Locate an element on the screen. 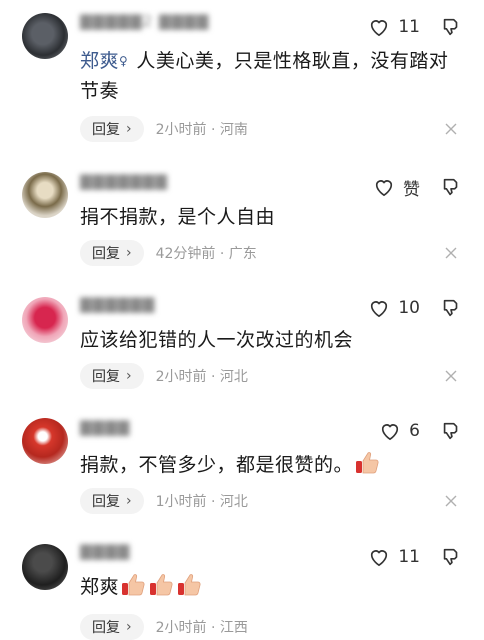 Image resolution: width=484 pixels, height=640 pixels. comment-text: 捐不捐款，是个人自由 is located at coordinates (178, 217).